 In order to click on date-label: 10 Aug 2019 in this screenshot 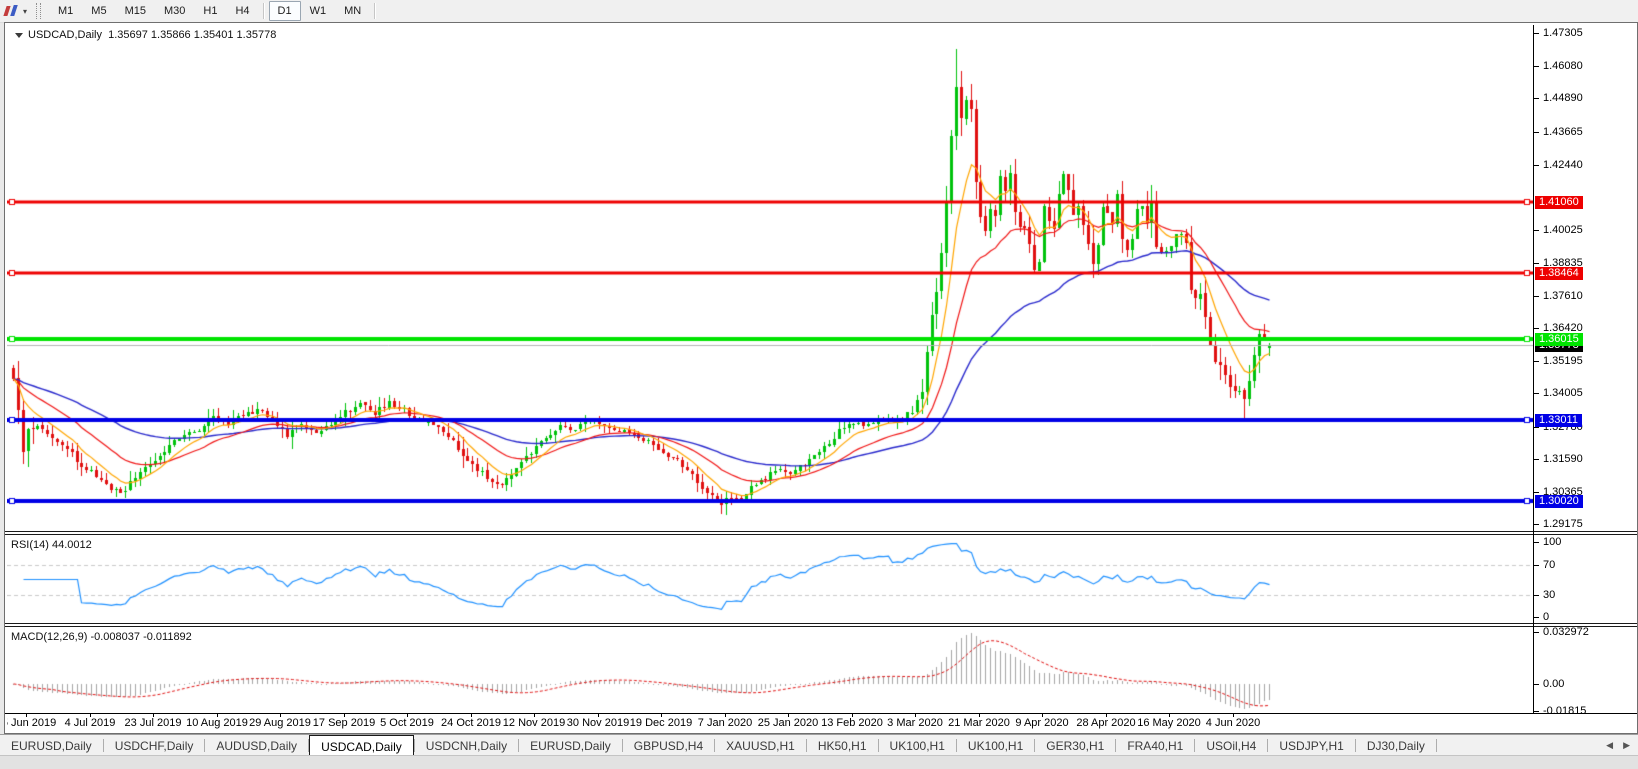, I will do `click(217, 723)`.